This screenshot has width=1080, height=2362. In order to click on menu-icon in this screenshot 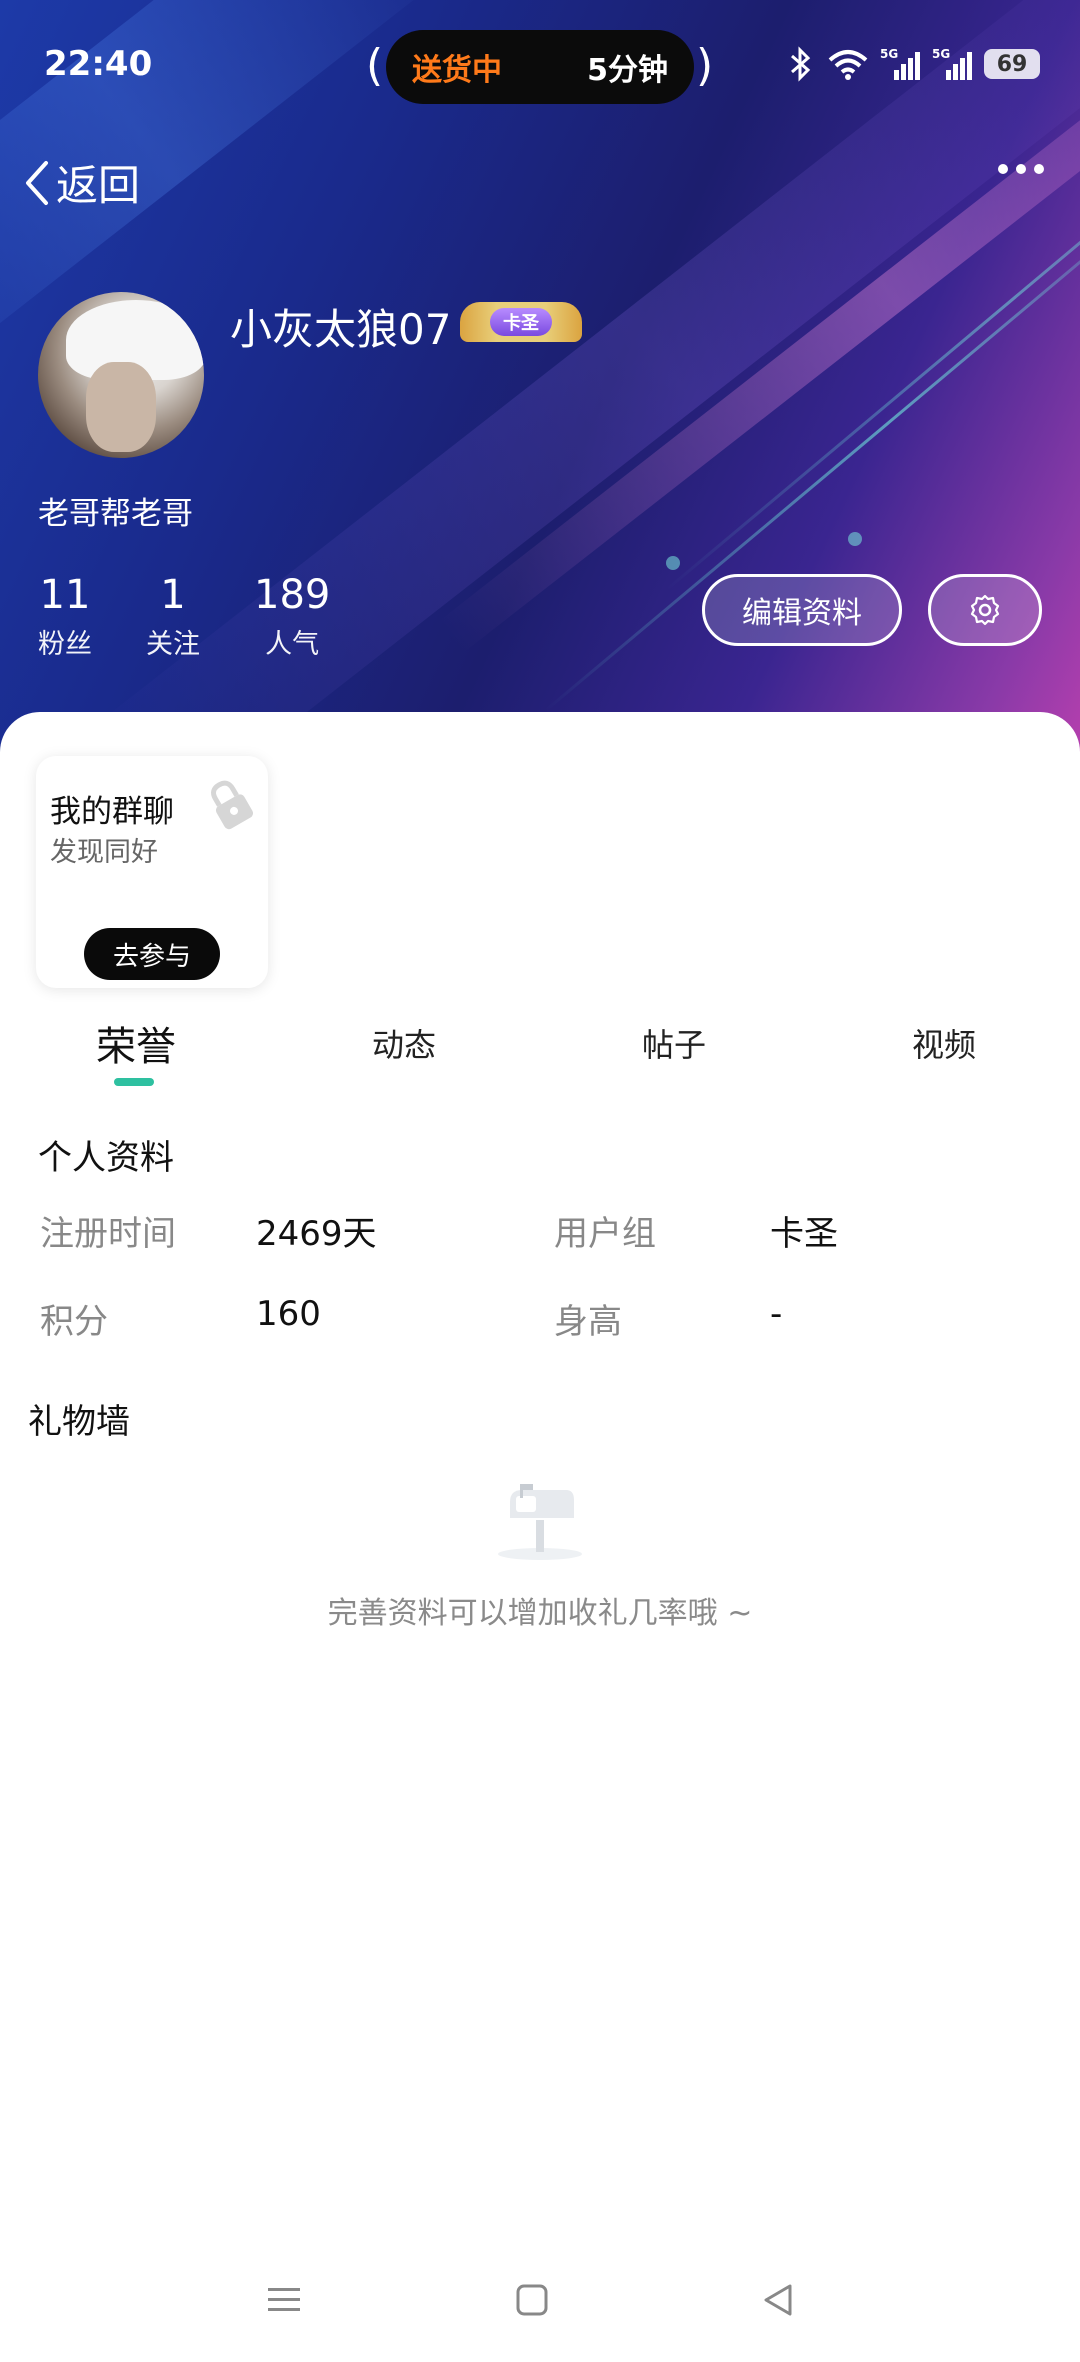, I will do `click(284, 2300)`.